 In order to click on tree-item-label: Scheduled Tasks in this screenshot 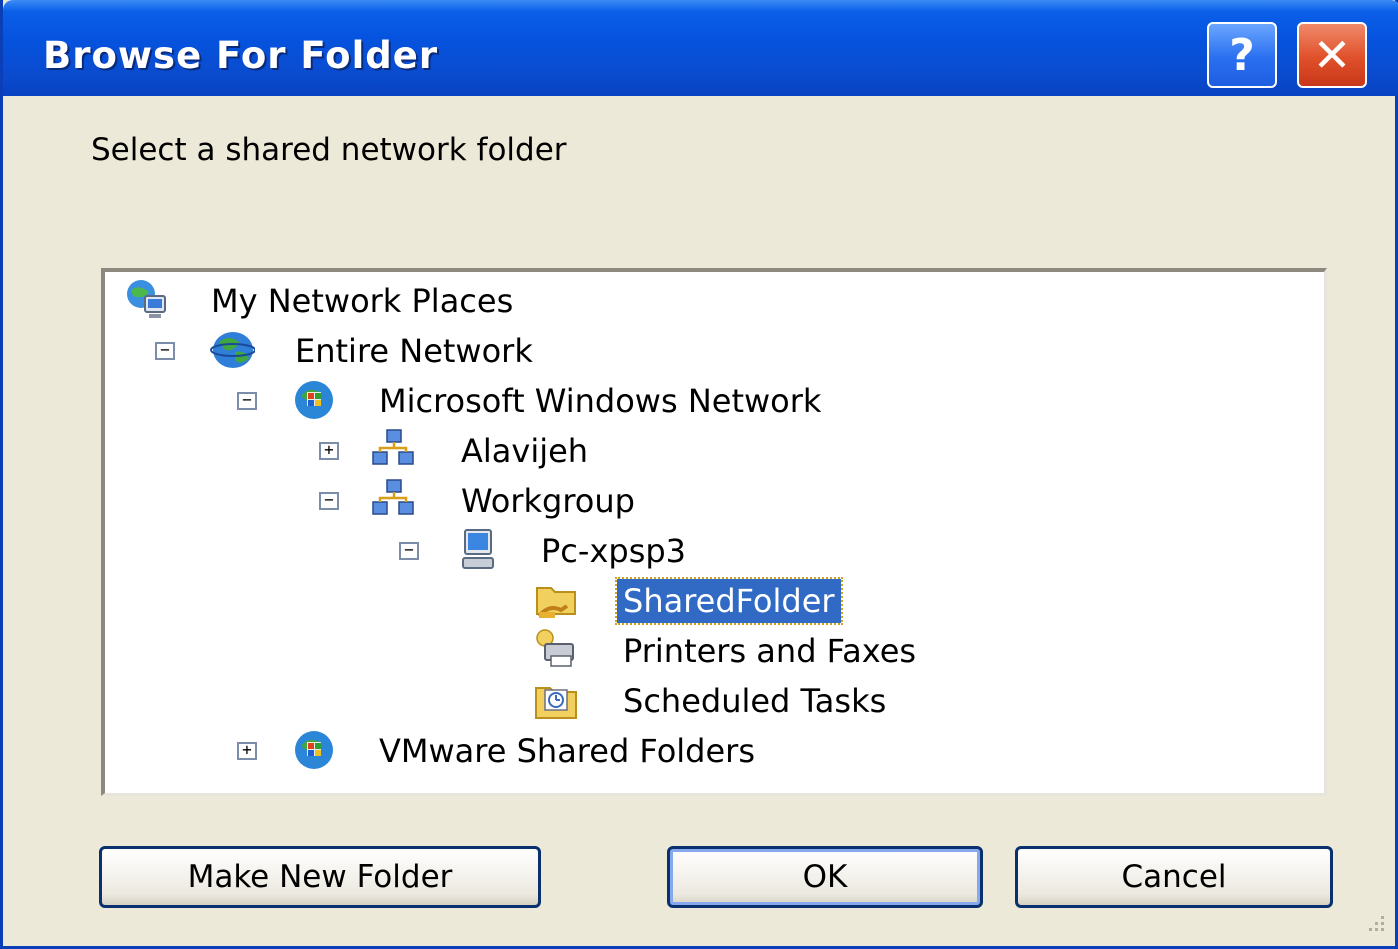, I will do `click(755, 701)`.